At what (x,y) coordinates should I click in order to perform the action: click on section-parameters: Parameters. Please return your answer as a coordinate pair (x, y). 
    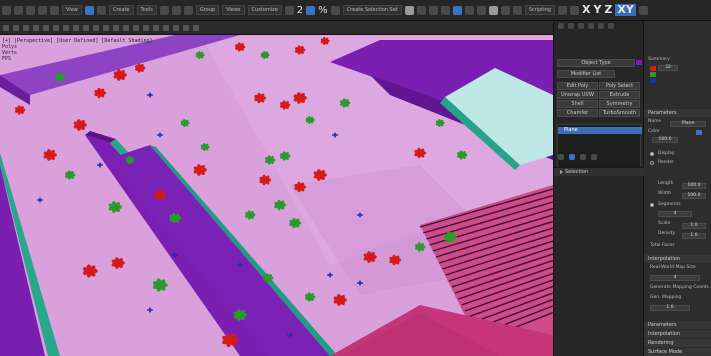
    Looking at the image, I should click on (677, 325).